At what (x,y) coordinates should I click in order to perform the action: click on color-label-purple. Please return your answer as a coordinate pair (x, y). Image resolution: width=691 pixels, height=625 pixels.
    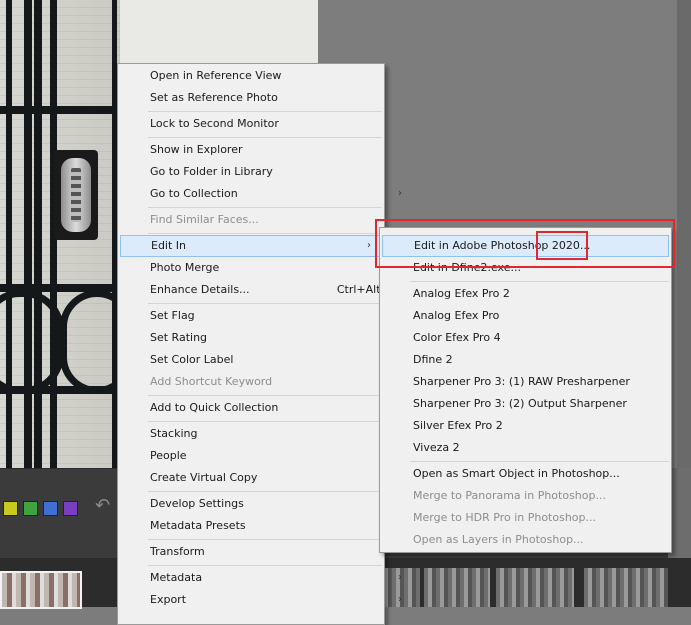
    Looking at the image, I should click on (70, 508).